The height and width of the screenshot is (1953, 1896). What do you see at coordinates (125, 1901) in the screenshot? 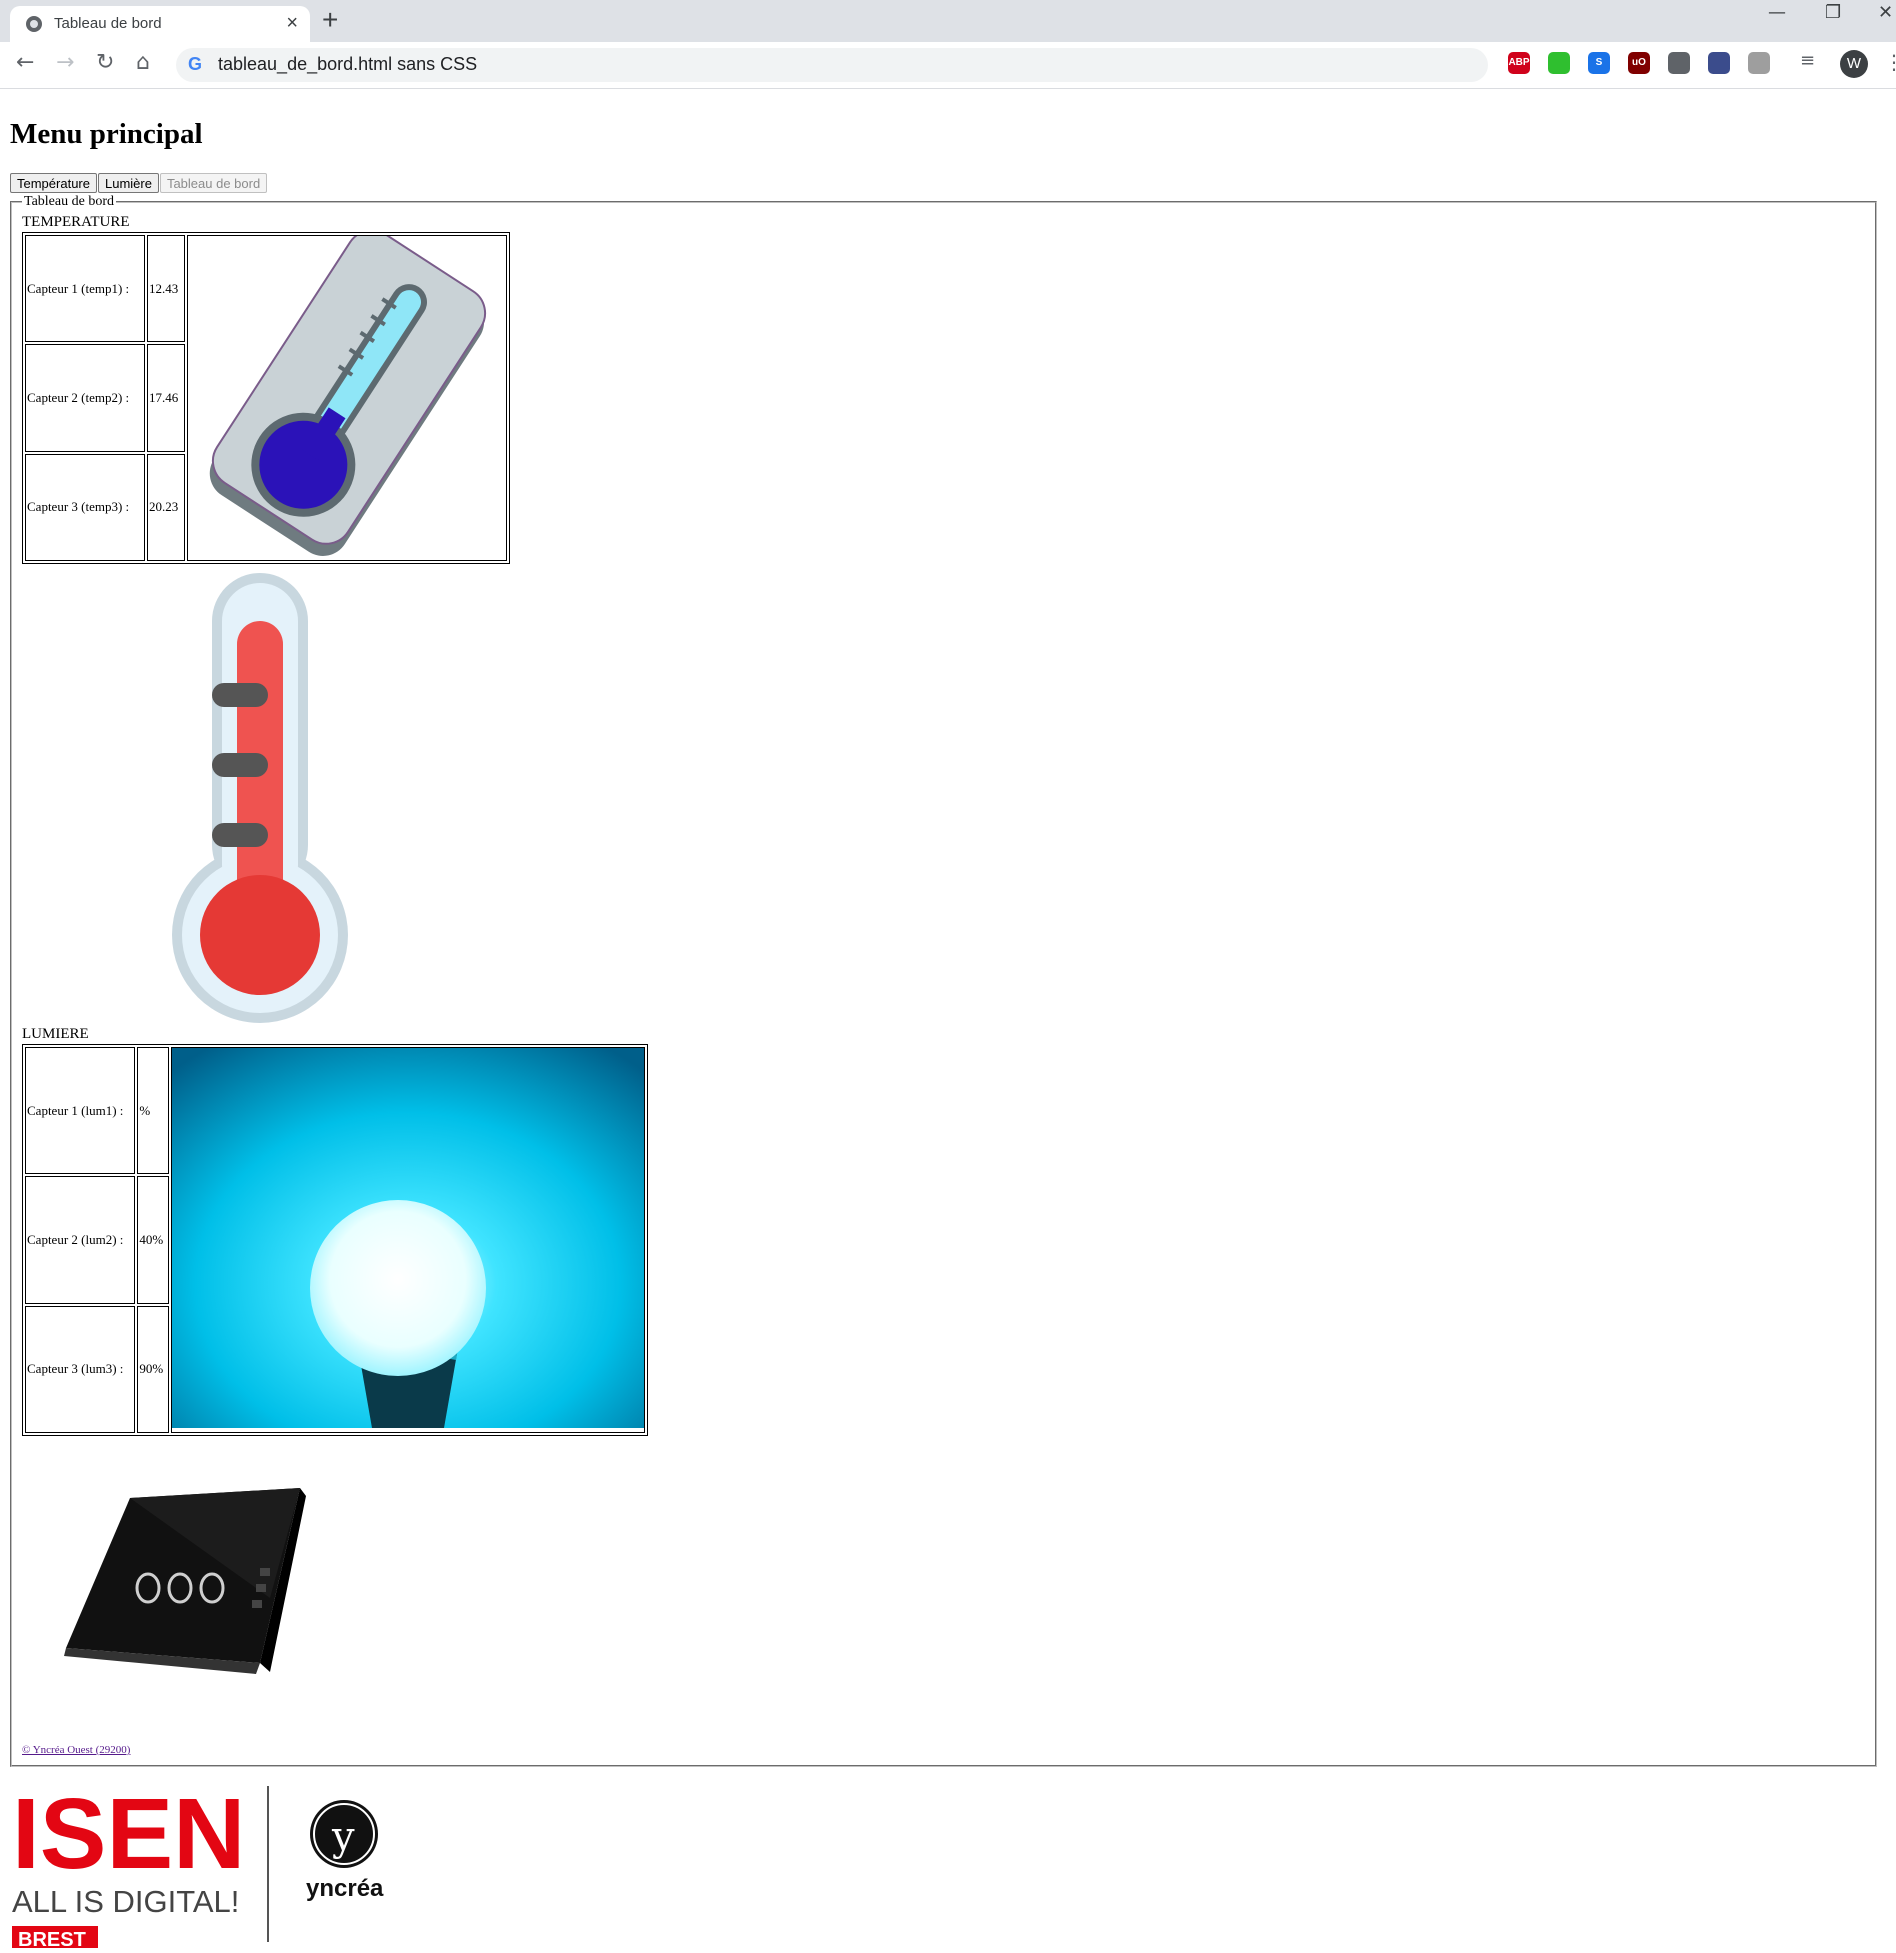
I see `isen-tagline: ALL IS DIGITAL!` at bounding box center [125, 1901].